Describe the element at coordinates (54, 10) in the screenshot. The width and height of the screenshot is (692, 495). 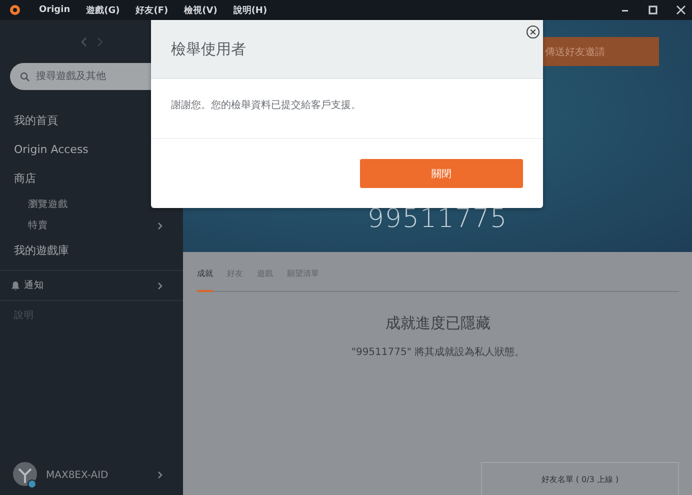
I see `menu-item: Origin` at that location.